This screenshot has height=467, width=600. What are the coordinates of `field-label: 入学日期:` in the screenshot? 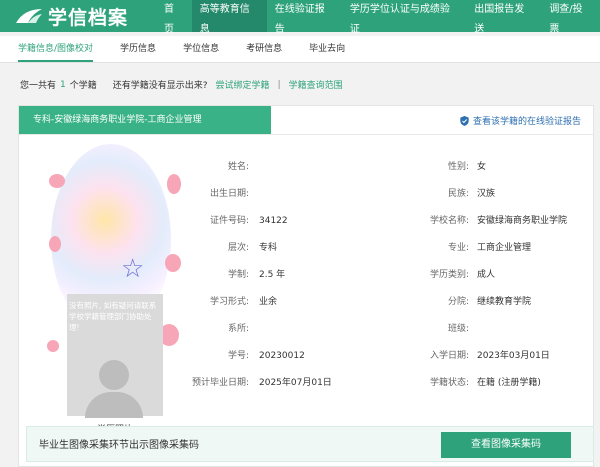 It's located at (449, 356).